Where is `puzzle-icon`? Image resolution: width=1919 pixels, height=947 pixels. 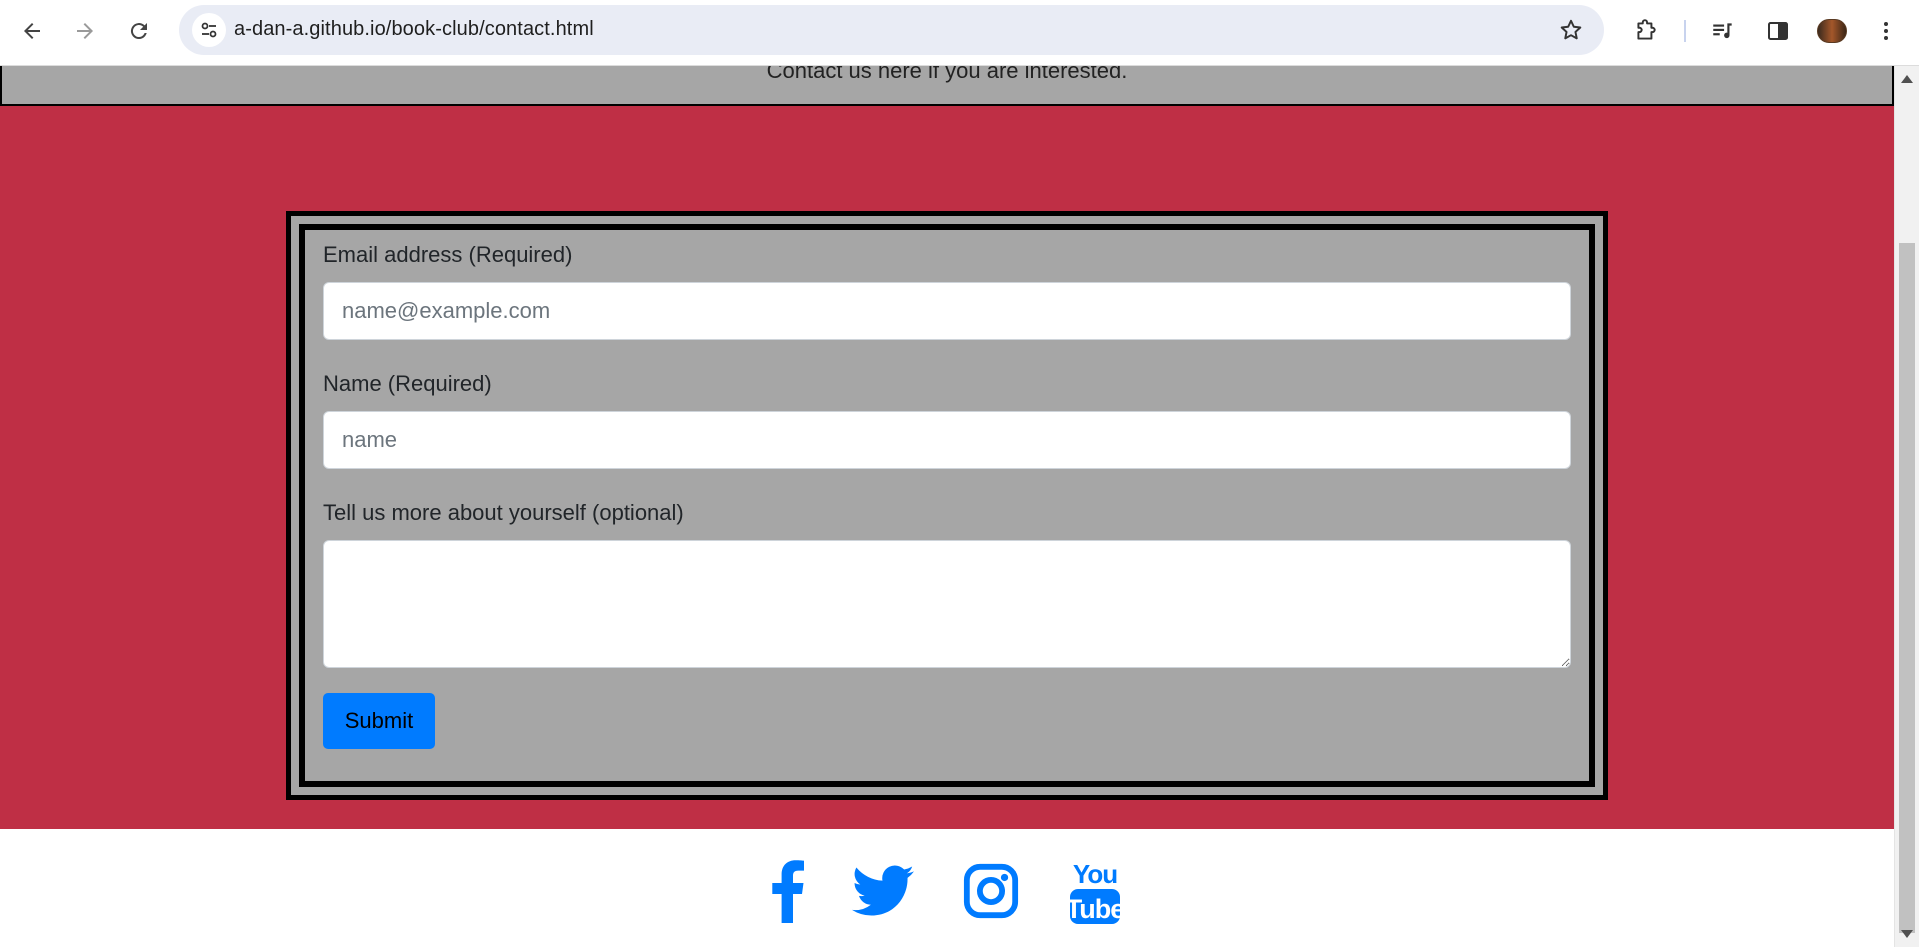 puzzle-icon is located at coordinates (1646, 29).